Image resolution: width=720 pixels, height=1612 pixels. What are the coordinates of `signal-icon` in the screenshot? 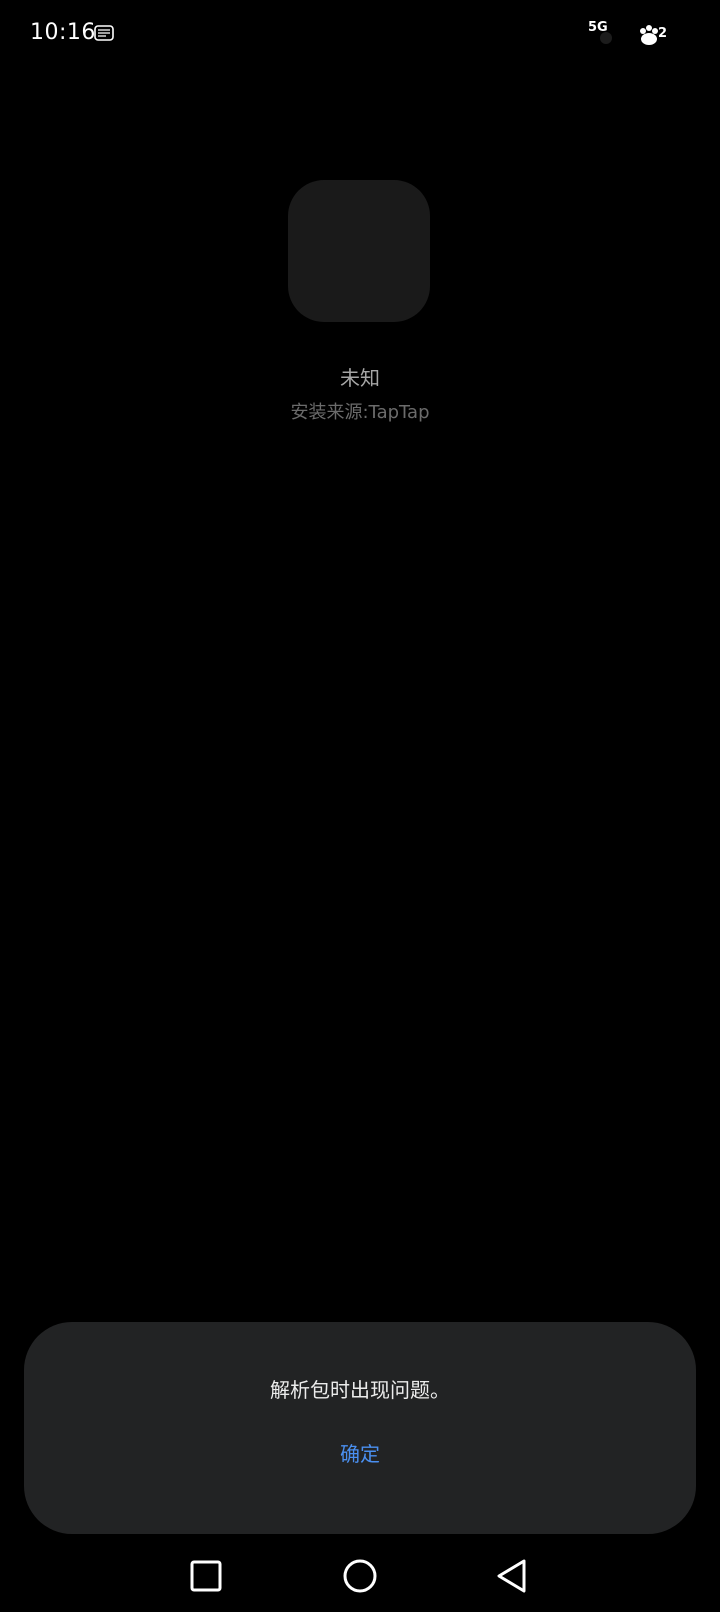 It's located at (606, 38).